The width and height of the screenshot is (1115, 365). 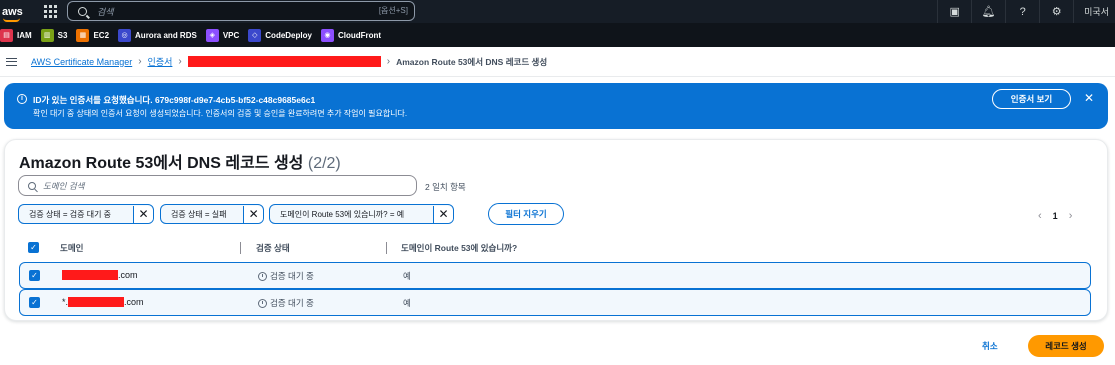 What do you see at coordinates (199, 214) in the screenshot?
I see `filter-token-label: 검증 상태 = 실패` at bounding box center [199, 214].